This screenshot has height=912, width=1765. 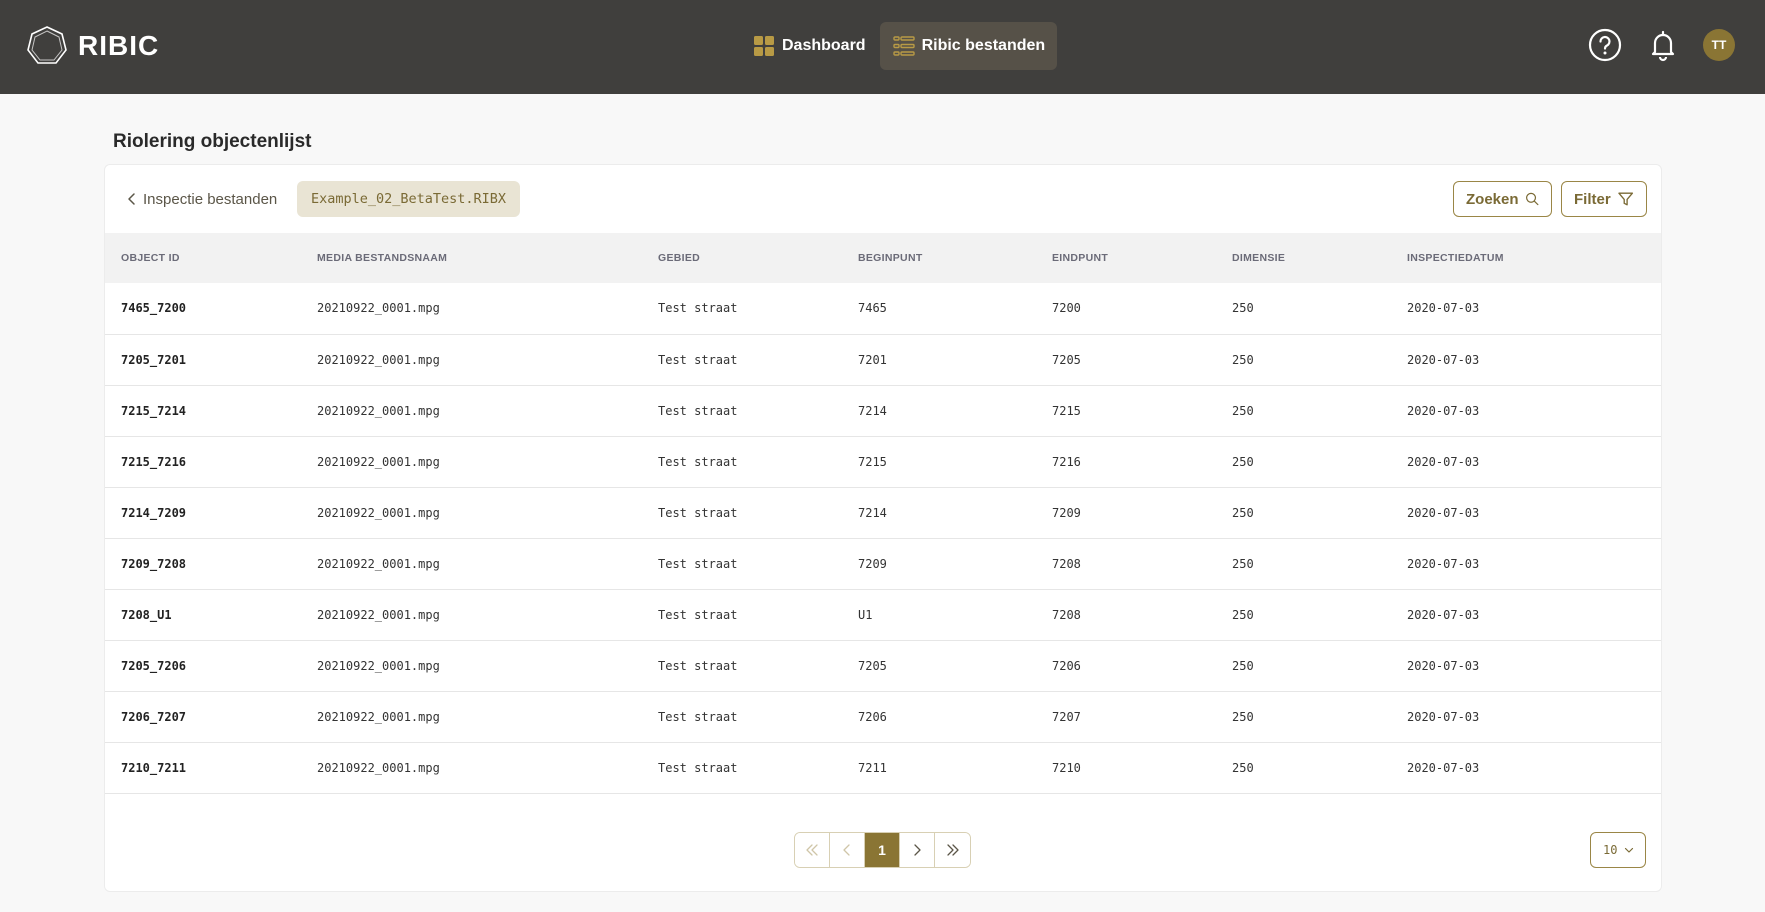 What do you see at coordinates (872, 767) in the screenshot?
I see `cell-beginpunt: 7211` at bounding box center [872, 767].